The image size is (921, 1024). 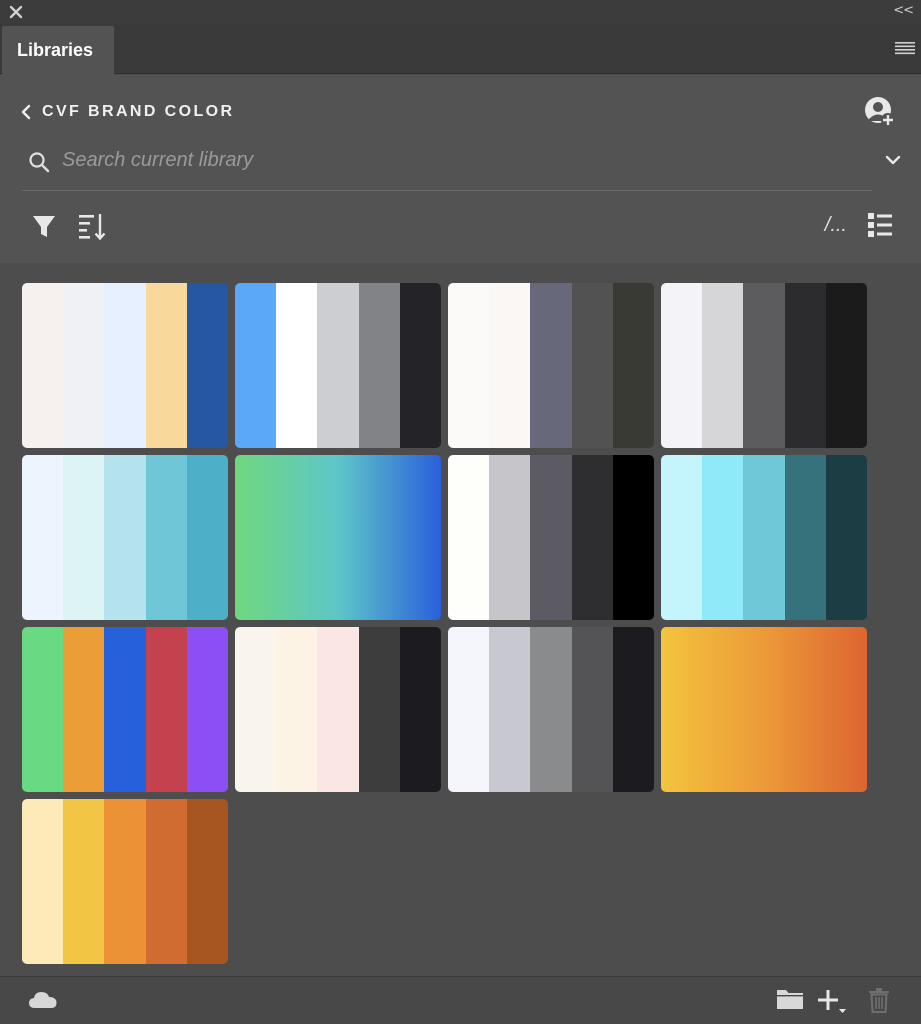 What do you see at coordinates (831, 1001) in the screenshot?
I see `plus-icon` at bounding box center [831, 1001].